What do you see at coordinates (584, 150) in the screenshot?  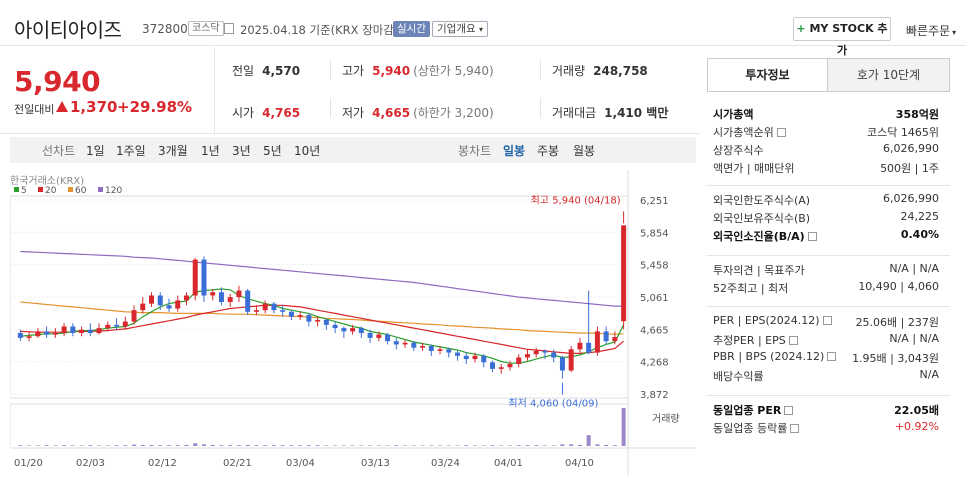 I see `candle-monthly: 월봉` at bounding box center [584, 150].